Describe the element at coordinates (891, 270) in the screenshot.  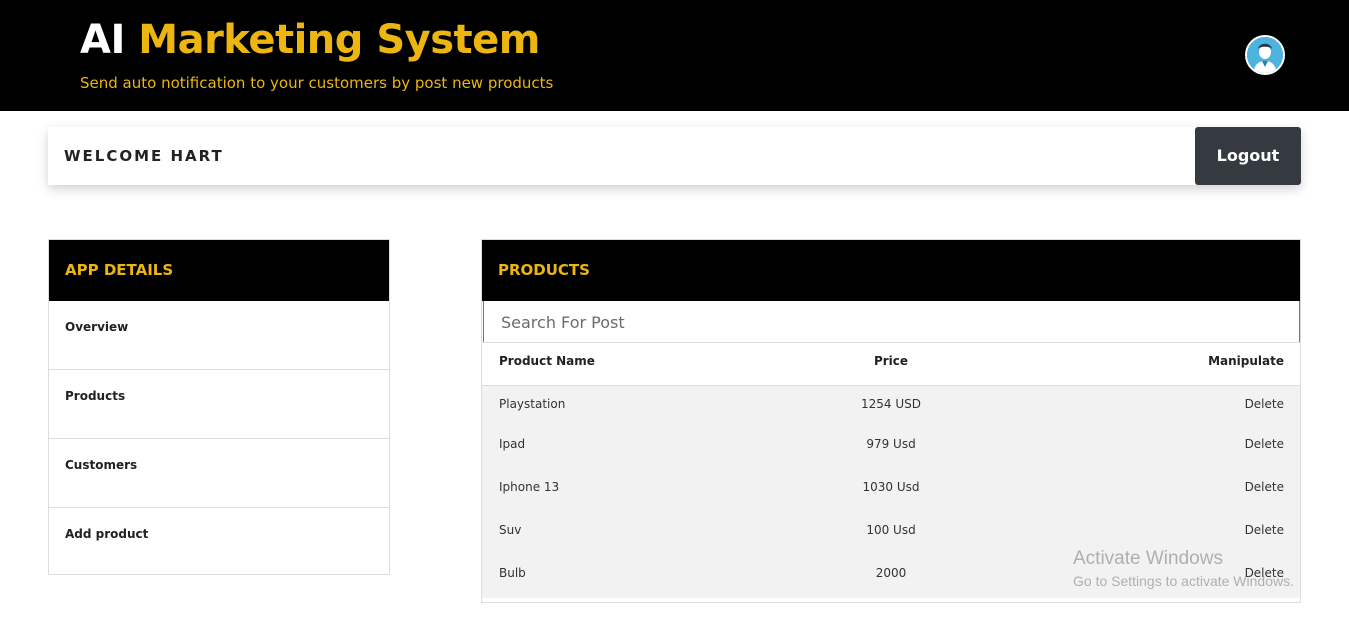
I see `products-title: PRODUCTS` at that location.